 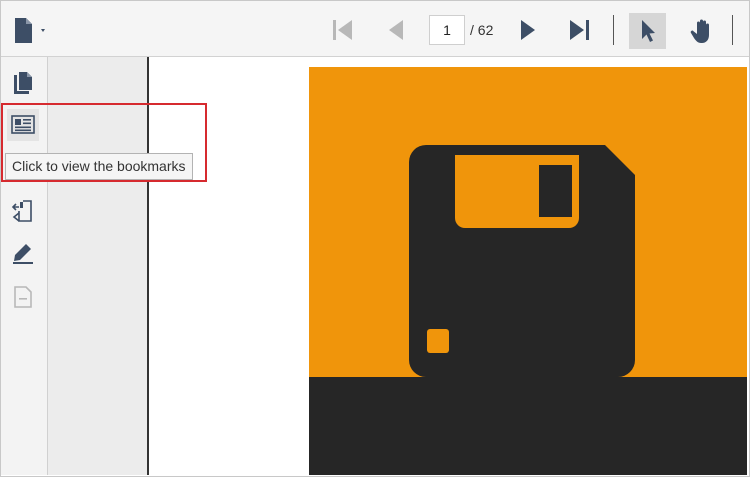 I want to click on select-tool-button, so click(x=647, y=31).